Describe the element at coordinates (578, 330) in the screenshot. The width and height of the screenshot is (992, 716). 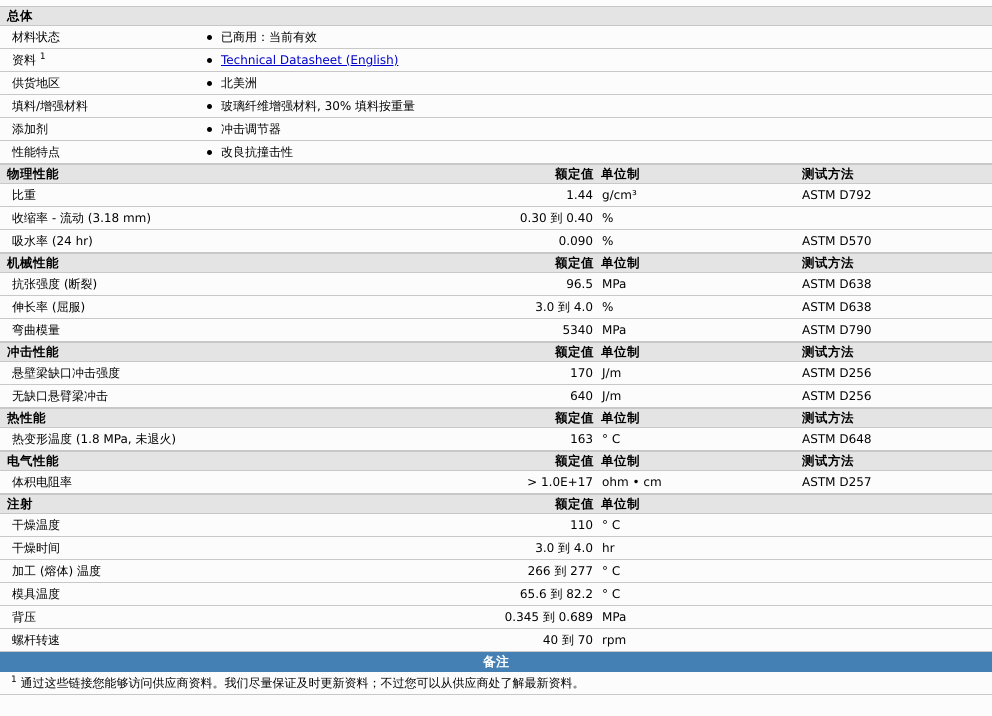
I see `property-value: 5340` at that location.